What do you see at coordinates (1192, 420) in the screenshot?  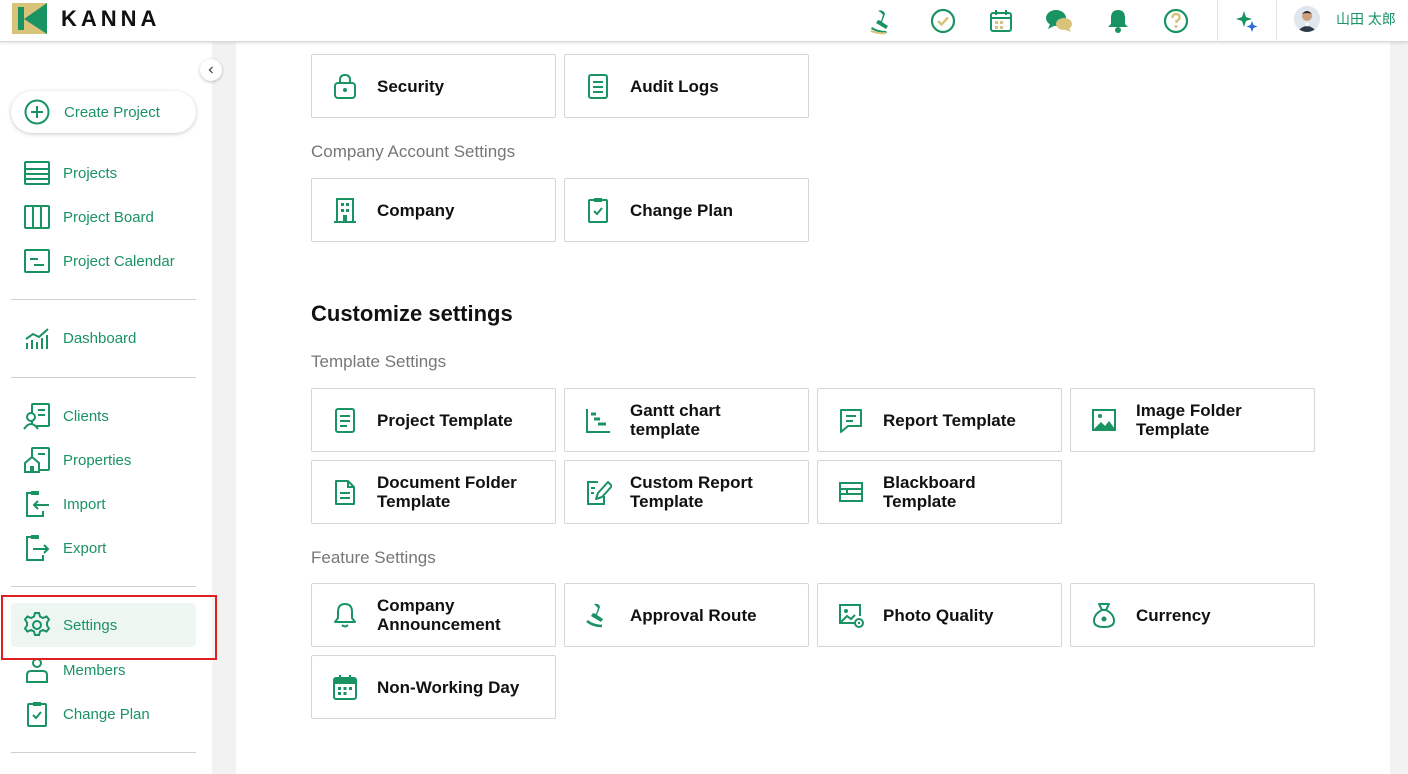 I see `image-folder-template-card: Image Folder Template` at bounding box center [1192, 420].